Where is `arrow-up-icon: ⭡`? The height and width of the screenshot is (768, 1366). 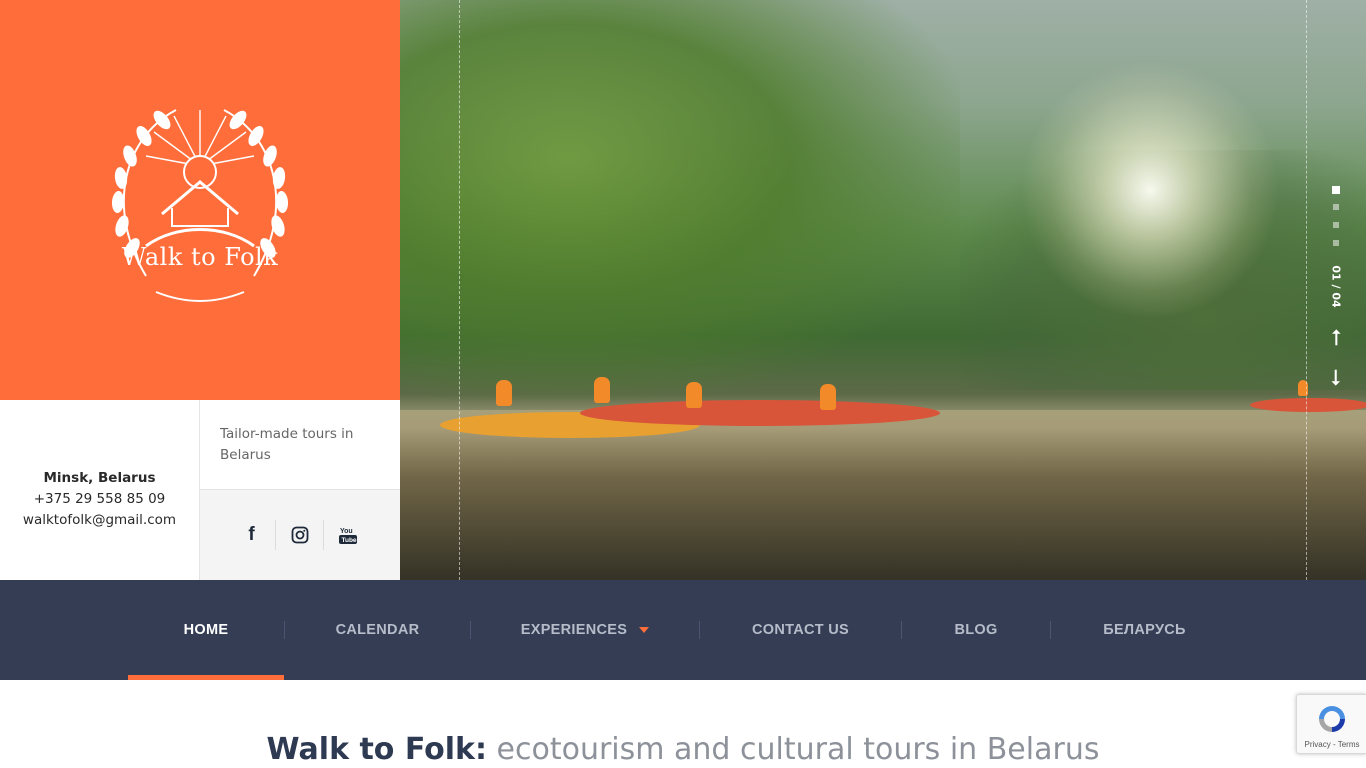 arrow-up-icon: ⭡ is located at coordinates (1336, 339).